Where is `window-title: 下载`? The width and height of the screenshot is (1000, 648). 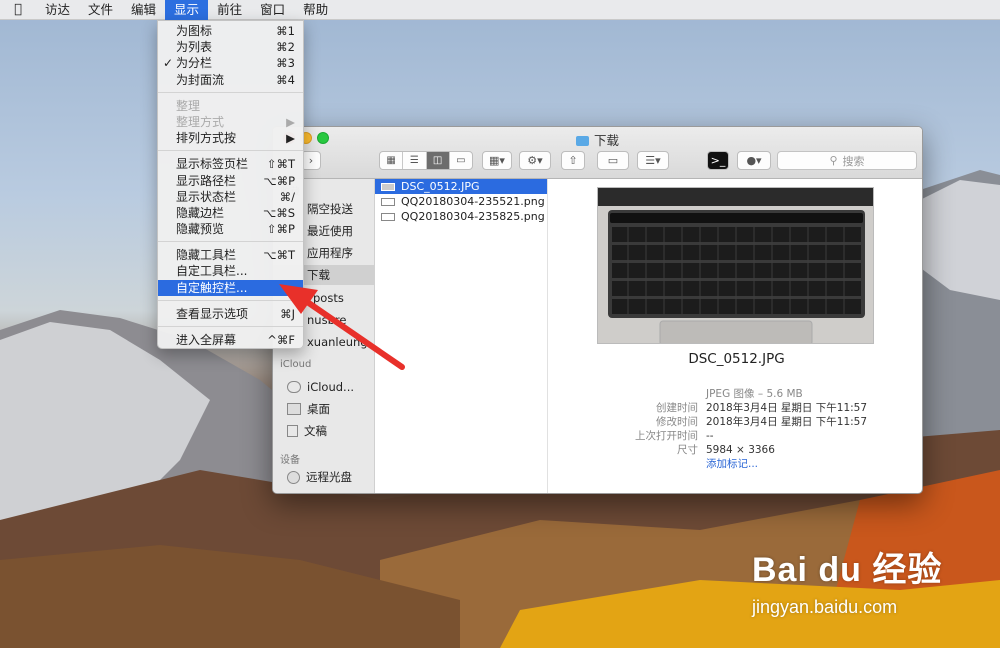 window-title: 下载 is located at coordinates (597, 139).